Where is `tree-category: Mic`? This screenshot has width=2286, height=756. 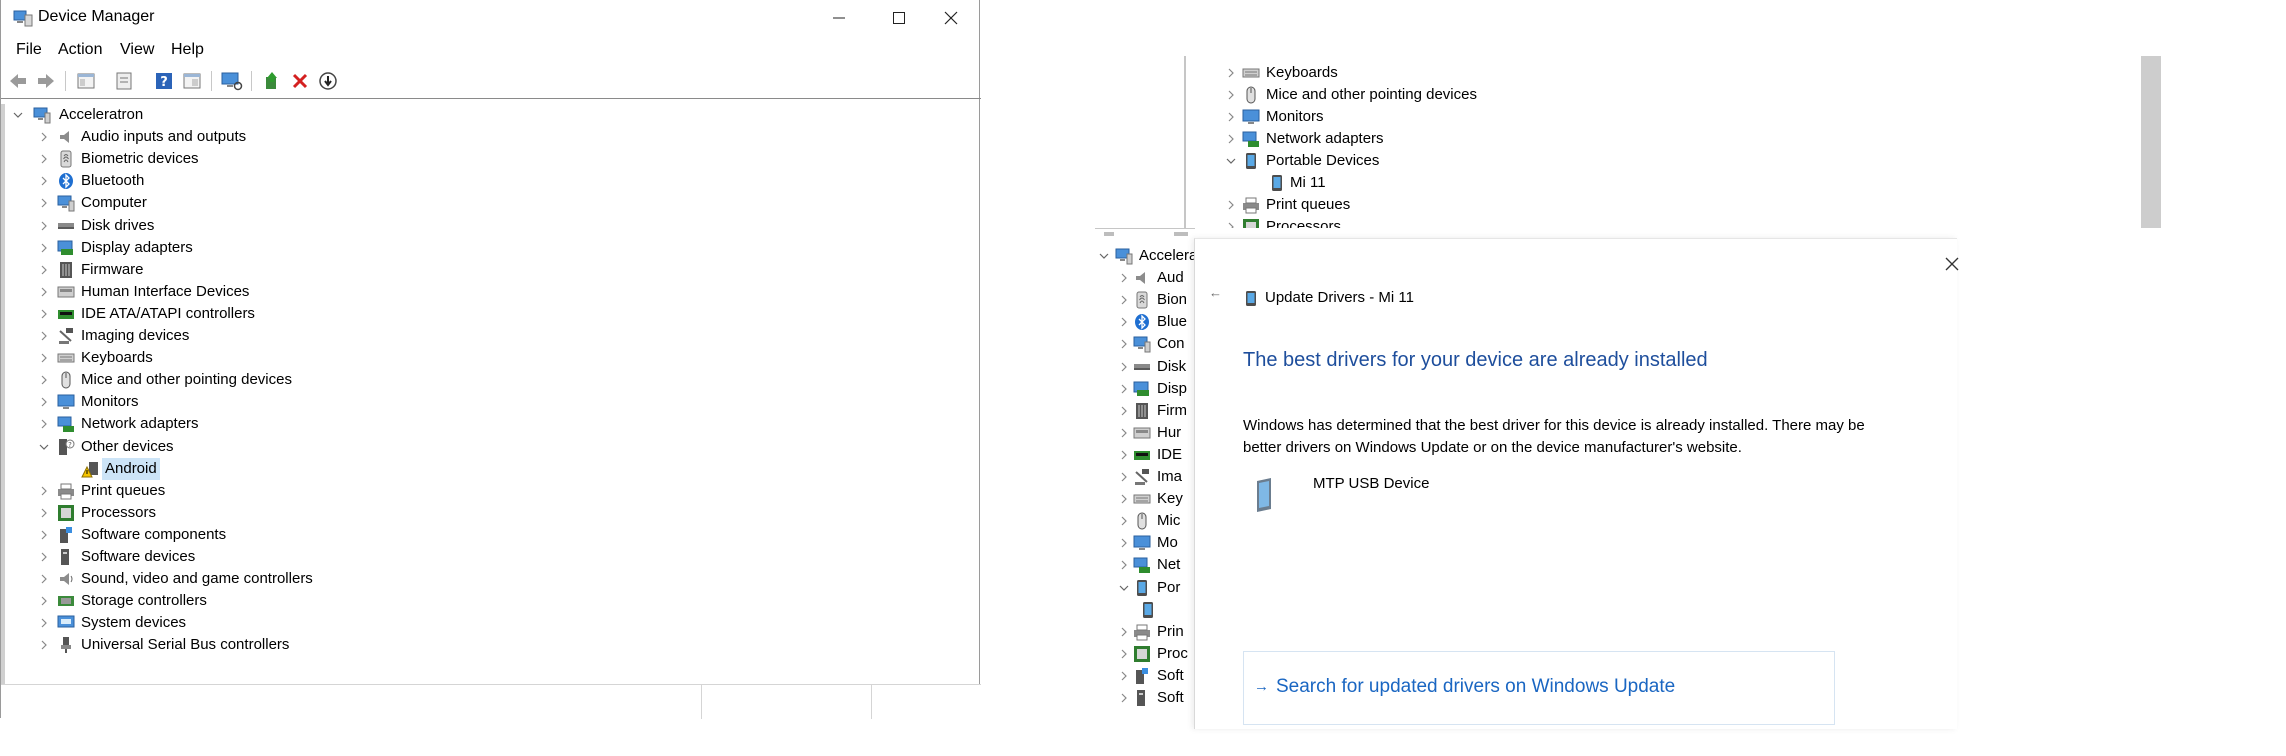 tree-category: Mic is located at coordinates (1157, 521).